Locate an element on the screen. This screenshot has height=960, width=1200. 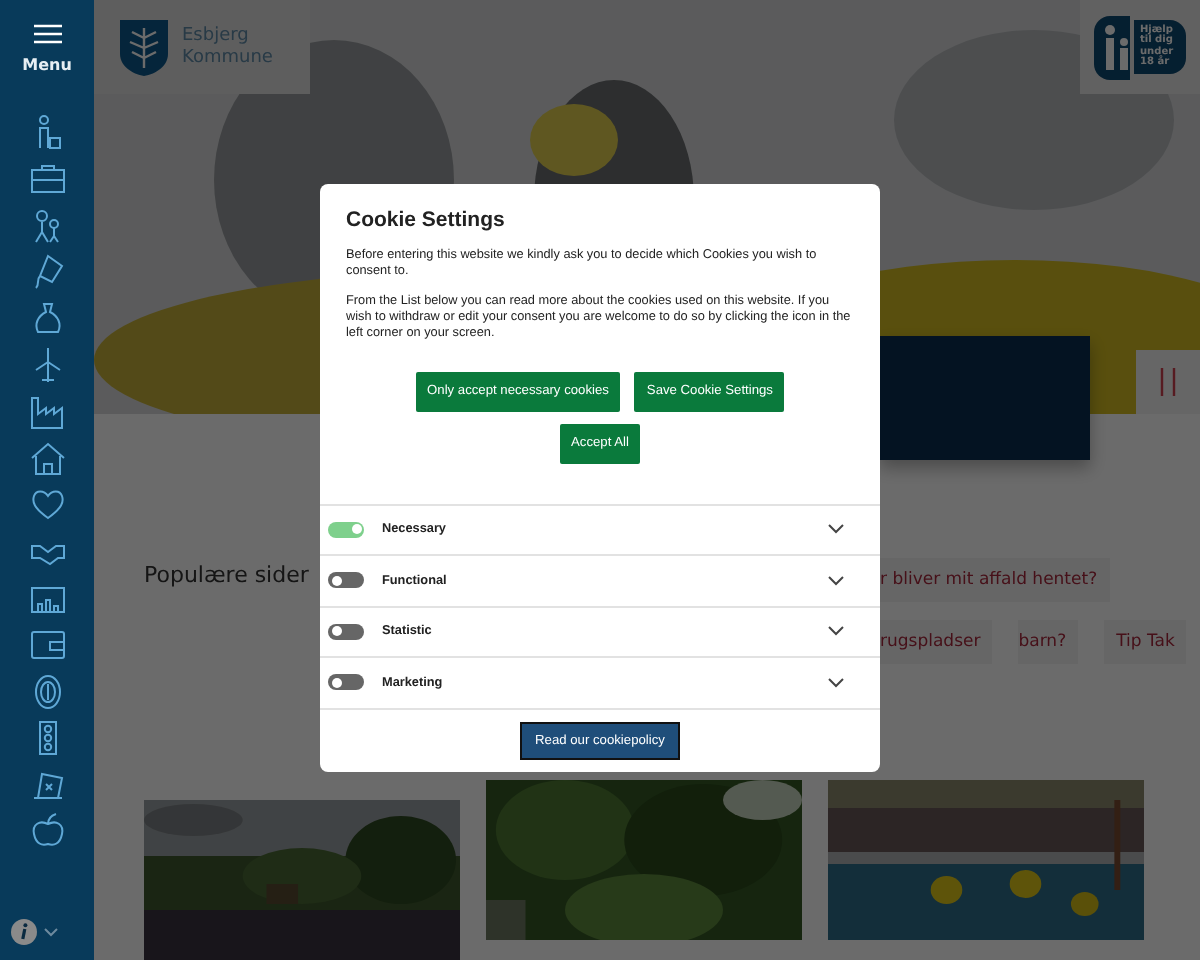
children-icon is located at coordinates (47, 225).